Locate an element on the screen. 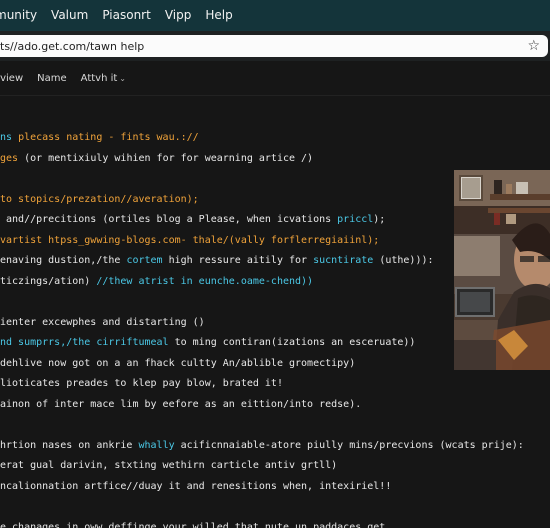 Image resolution: width=550 pixels, height=528 pixels. menu-item-2: Piasonrt is located at coordinates (126, 15).